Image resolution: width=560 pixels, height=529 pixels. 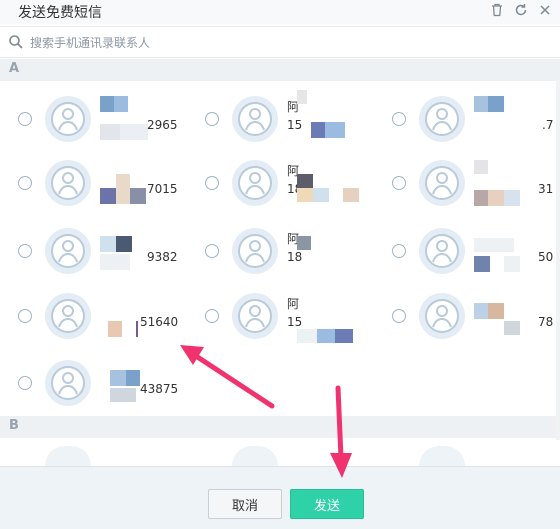 What do you see at coordinates (159, 322) in the screenshot?
I see `contact-phone: 51640` at bounding box center [159, 322].